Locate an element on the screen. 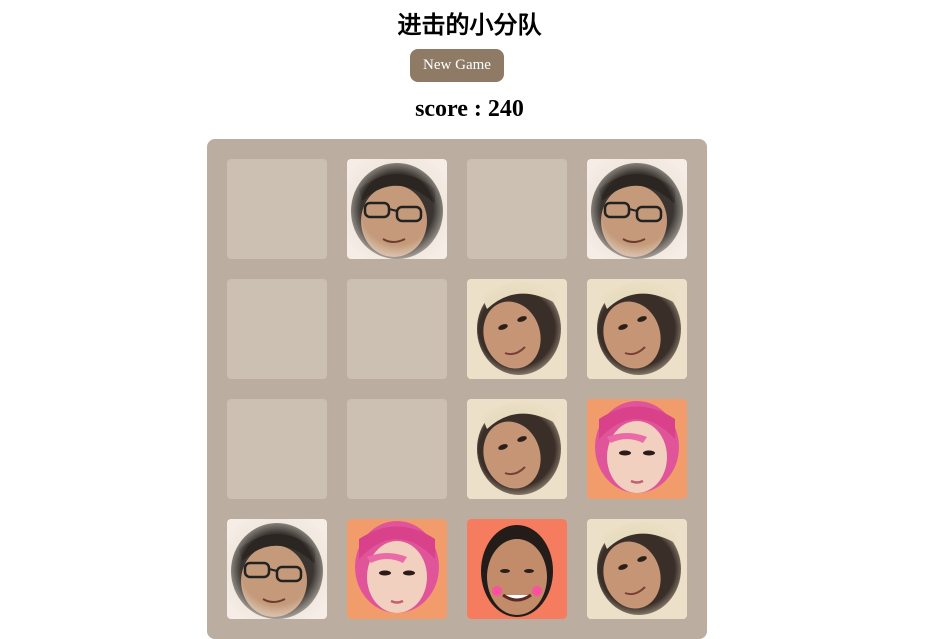 This screenshot has height=639, width=939. new-game-button: New Game is located at coordinates (457, 65).